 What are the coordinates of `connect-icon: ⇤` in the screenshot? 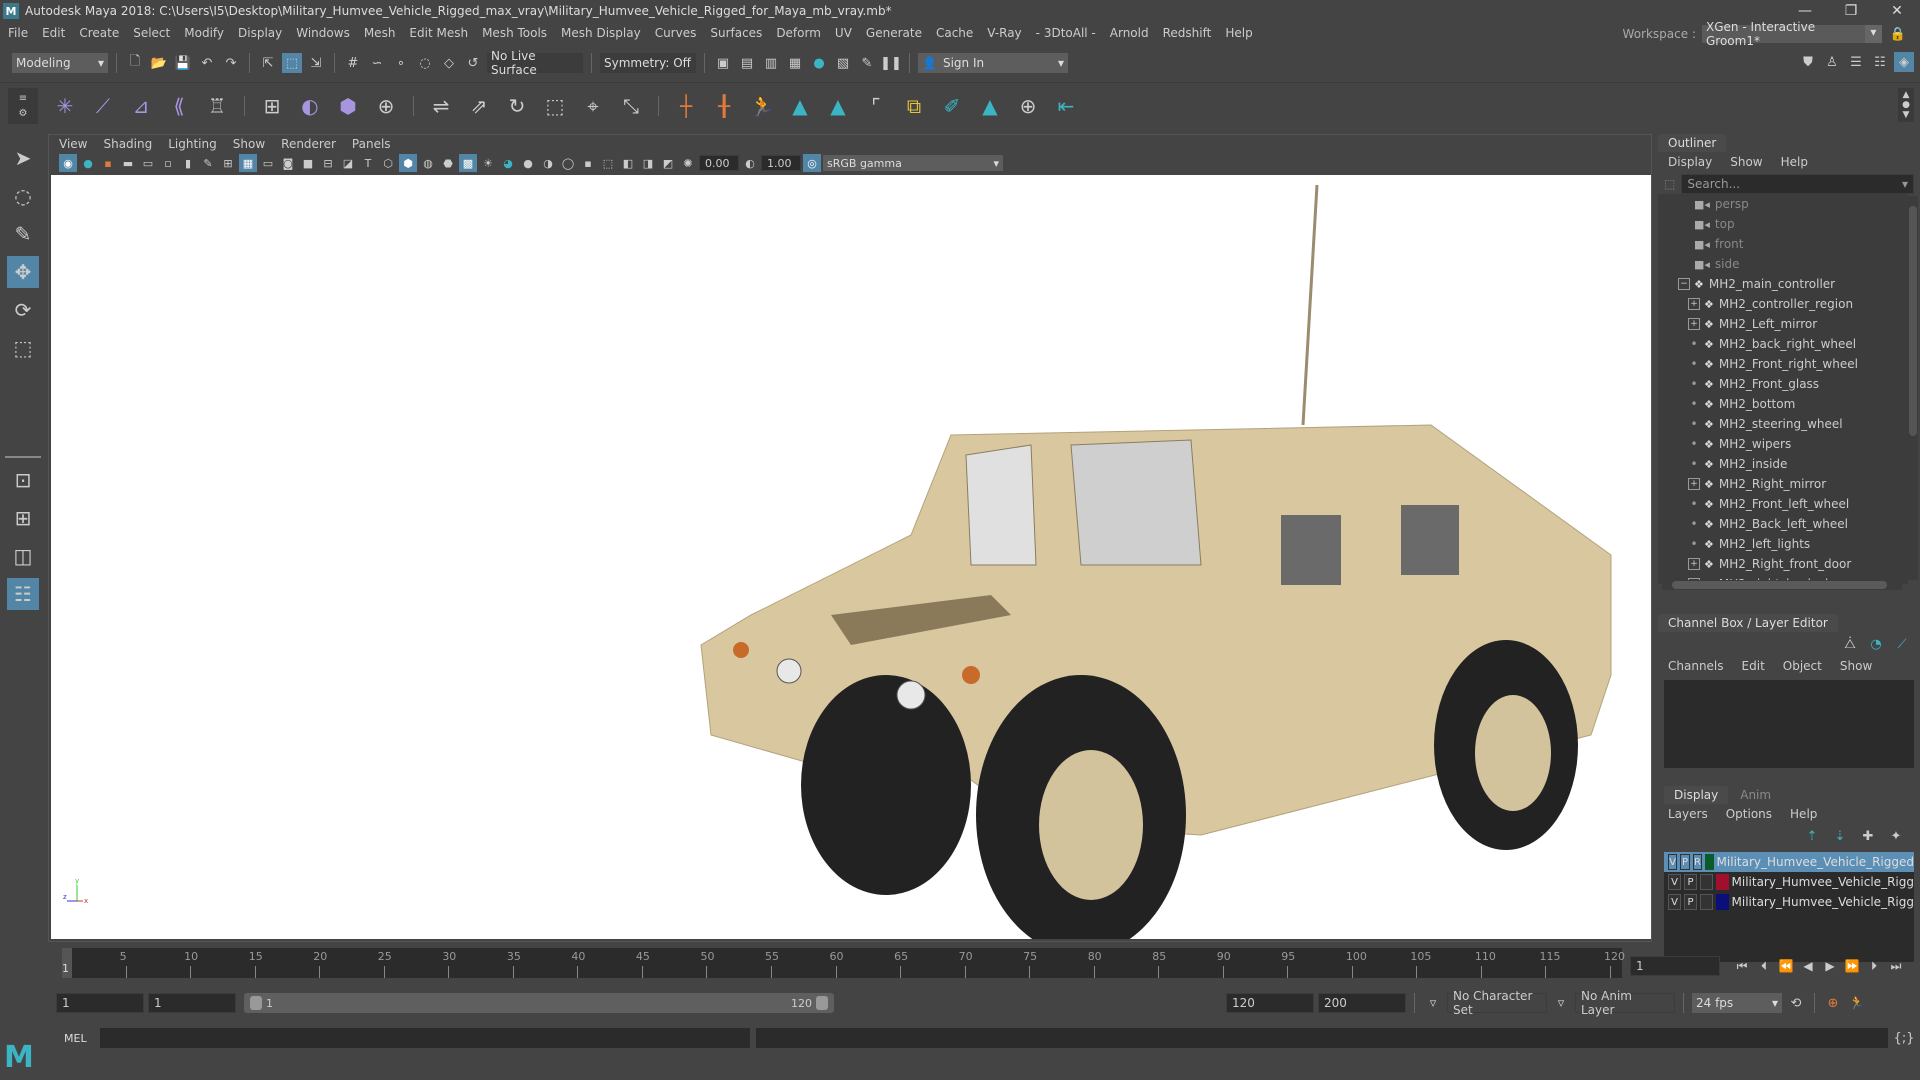 It's located at (1066, 106).